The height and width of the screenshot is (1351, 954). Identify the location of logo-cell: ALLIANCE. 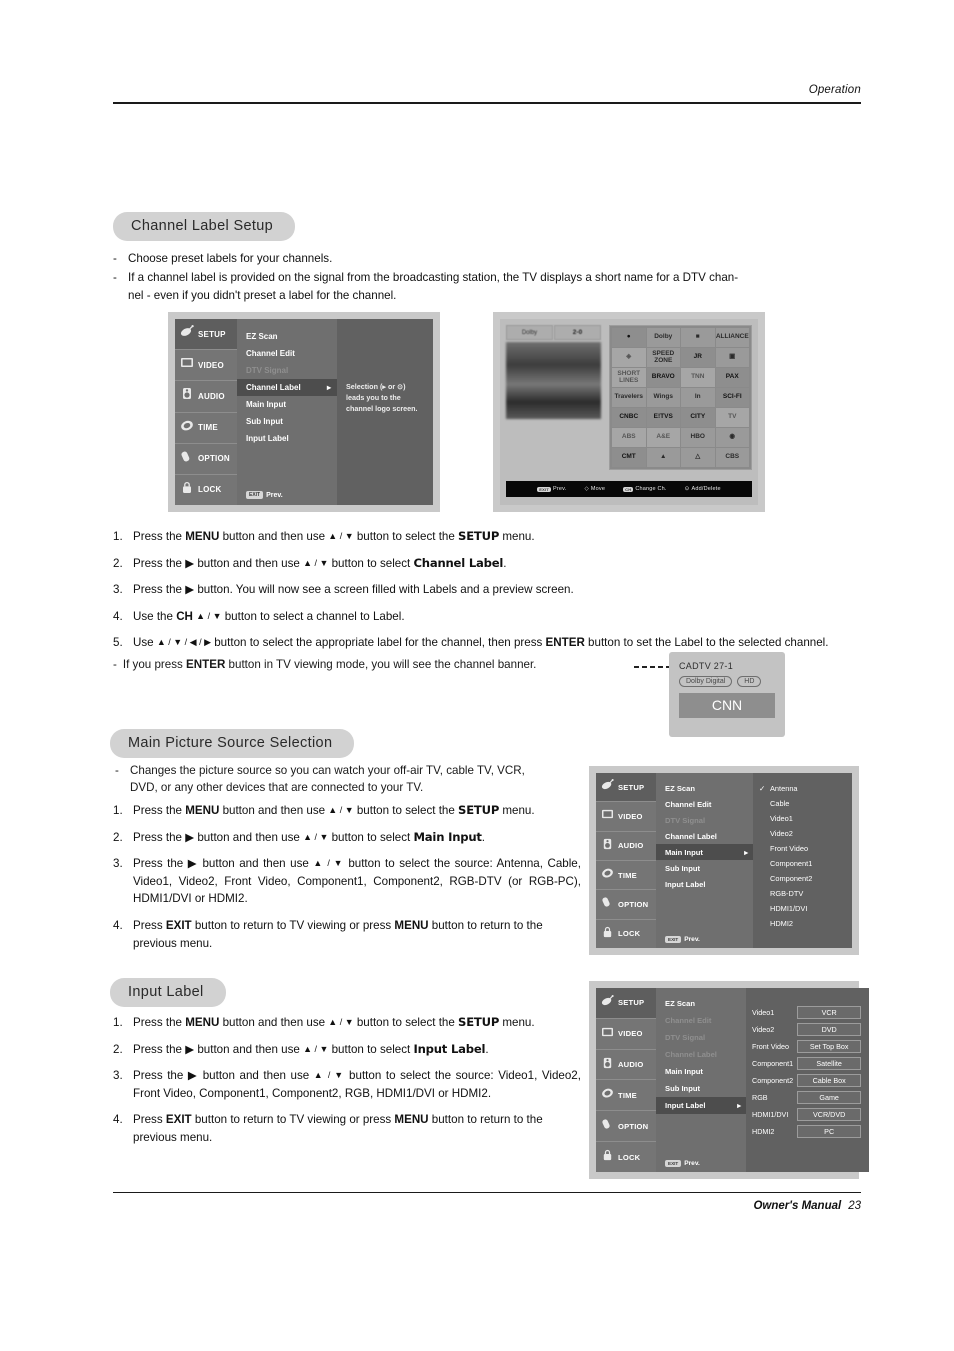
(732, 337).